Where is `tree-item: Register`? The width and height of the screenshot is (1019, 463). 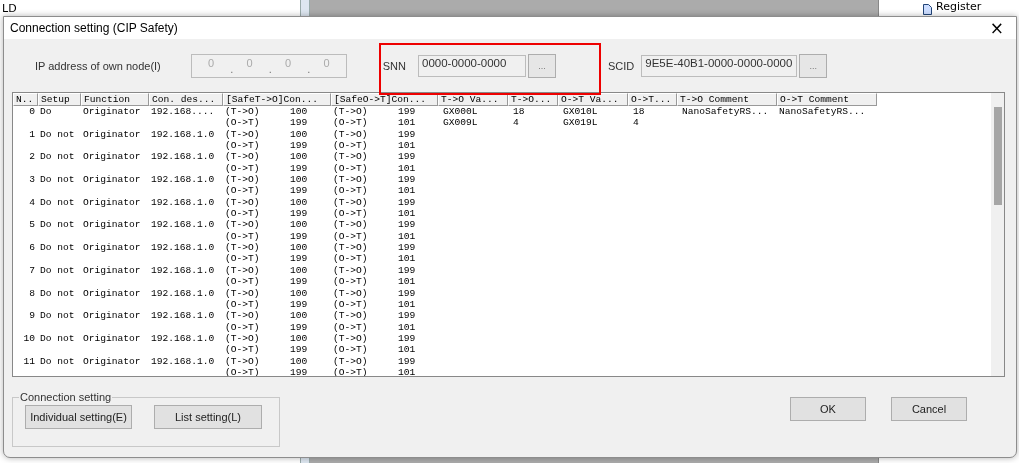
tree-item: Register is located at coordinates (959, 7).